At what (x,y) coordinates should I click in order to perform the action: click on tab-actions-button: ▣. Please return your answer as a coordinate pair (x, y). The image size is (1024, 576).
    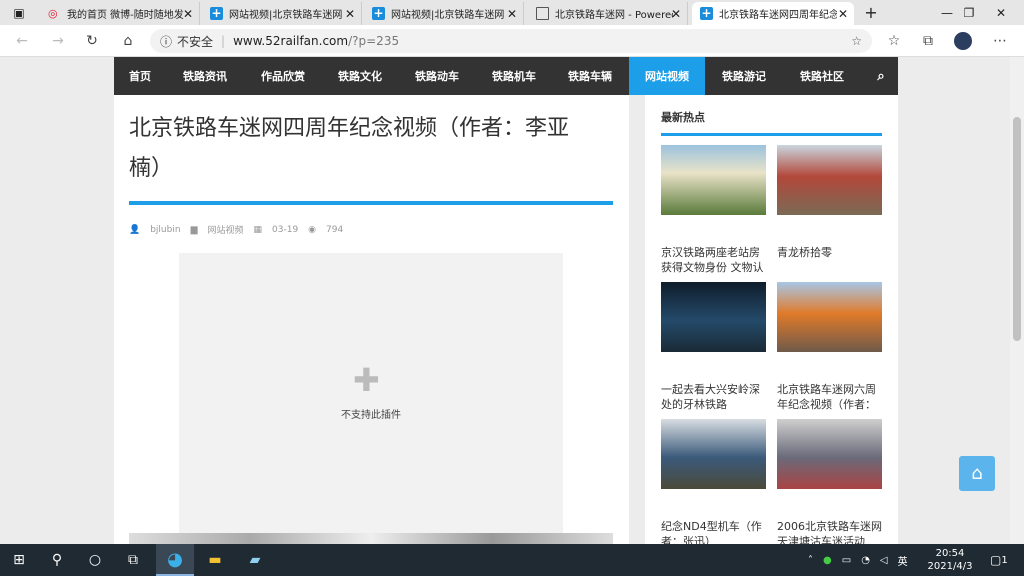
    Looking at the image, I should click on (19, 12).